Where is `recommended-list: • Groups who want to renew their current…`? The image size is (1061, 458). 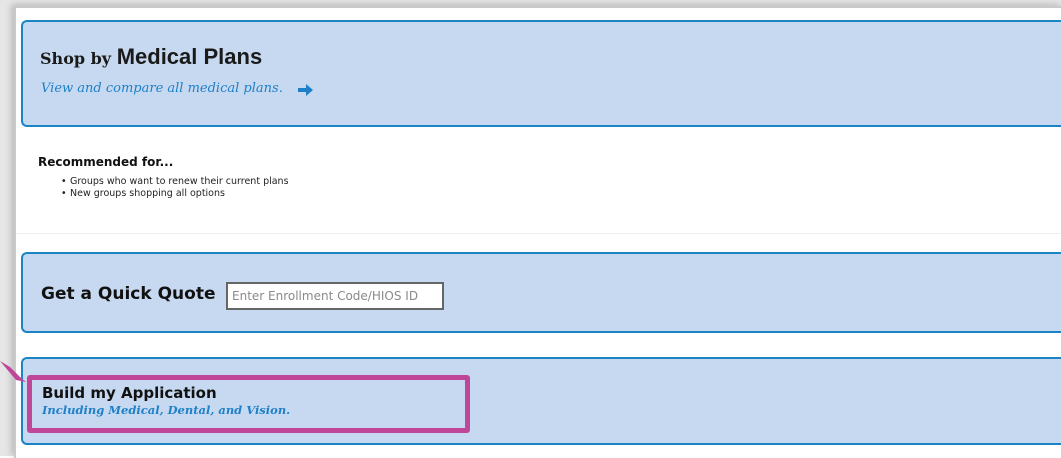 recommended-list: • Groups who want to renew their current… is located at coordinates (175, 188).